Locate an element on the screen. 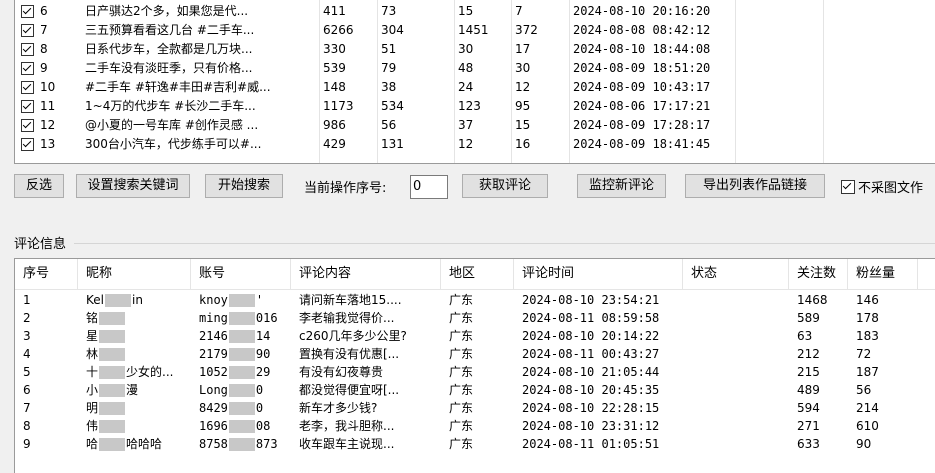 The image size is (935, 473). comments-table-header: 序号 昵称 账号 评论内容 地区 评论时间 状态 关注数 粉丝量 is located at coordinates (475, 274).